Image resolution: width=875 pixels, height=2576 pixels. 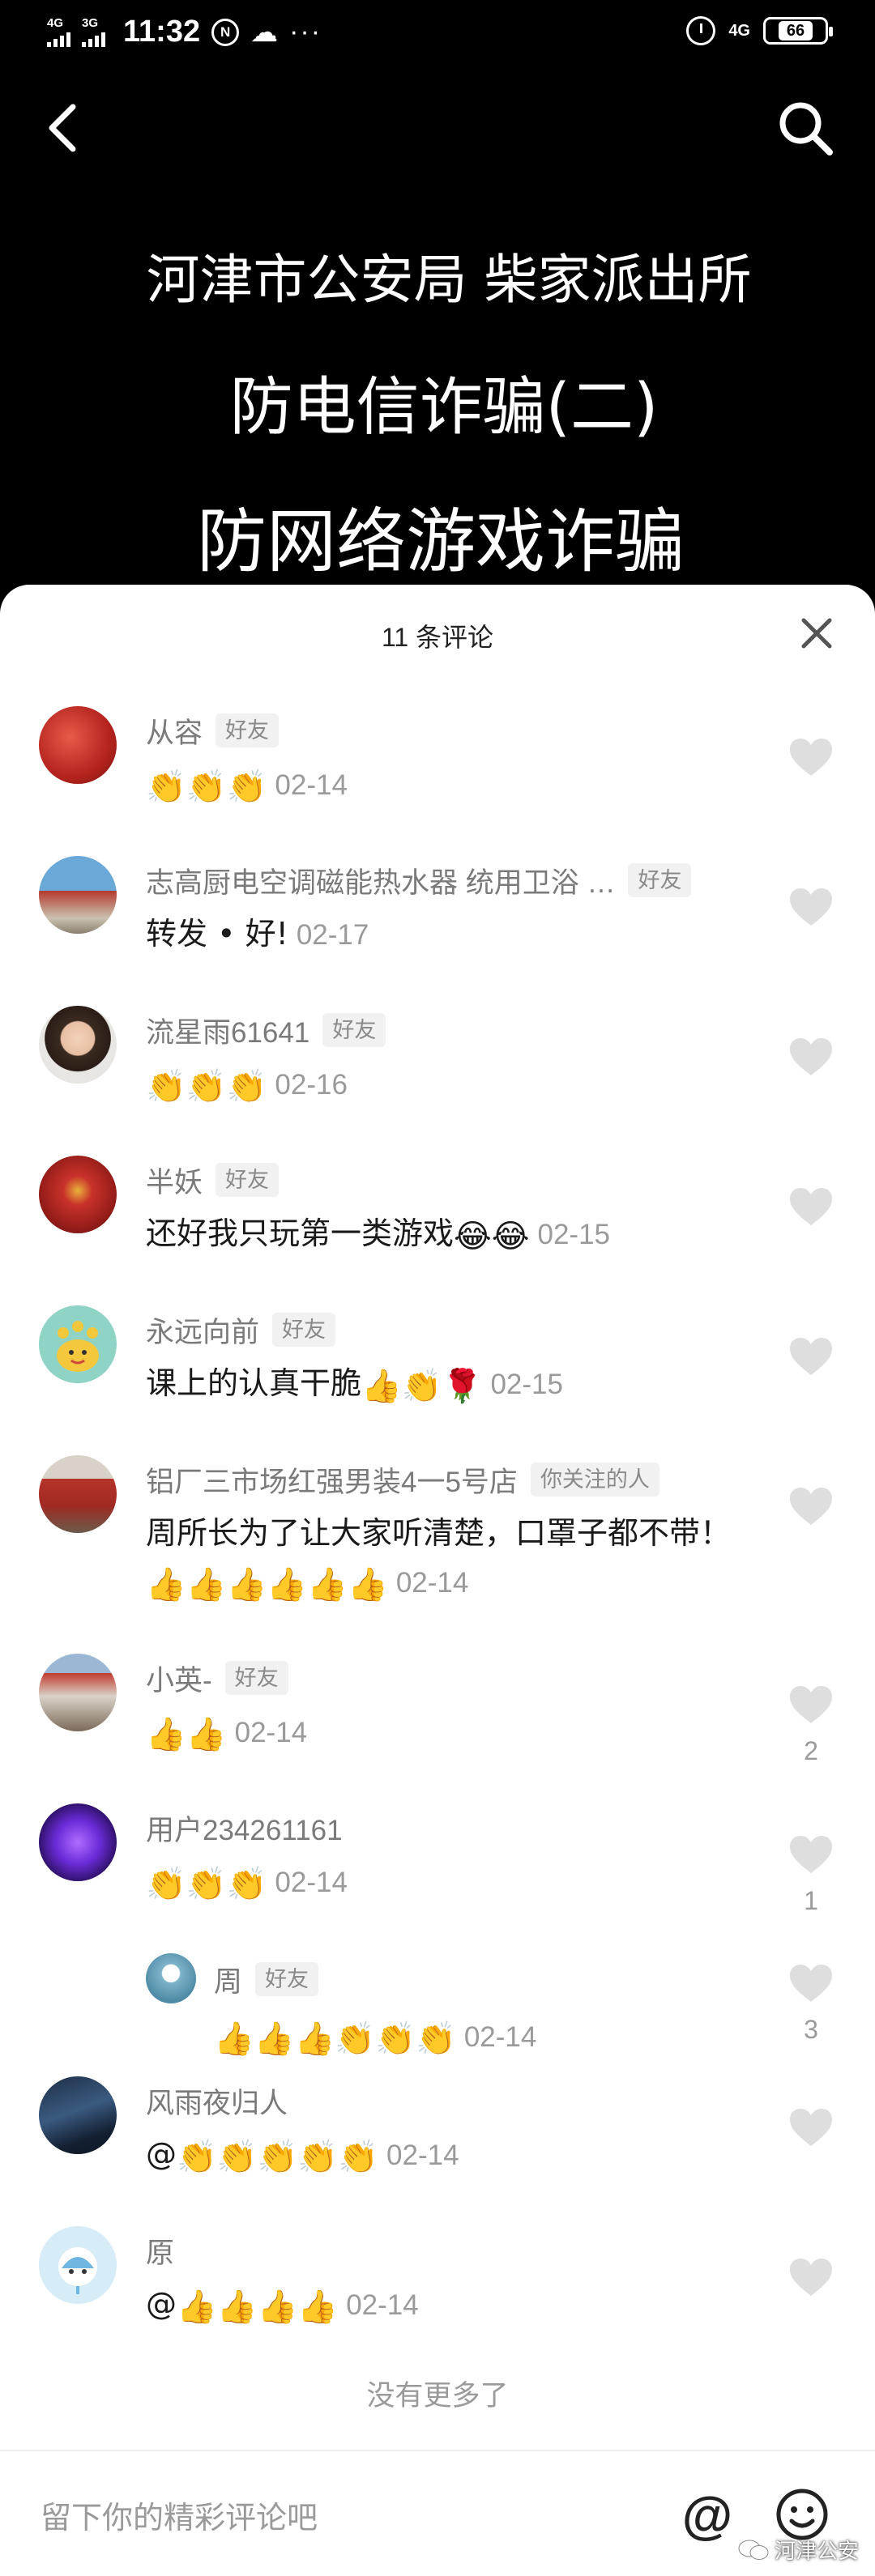 I want to click on close-icon, so click(x=816, y=633).